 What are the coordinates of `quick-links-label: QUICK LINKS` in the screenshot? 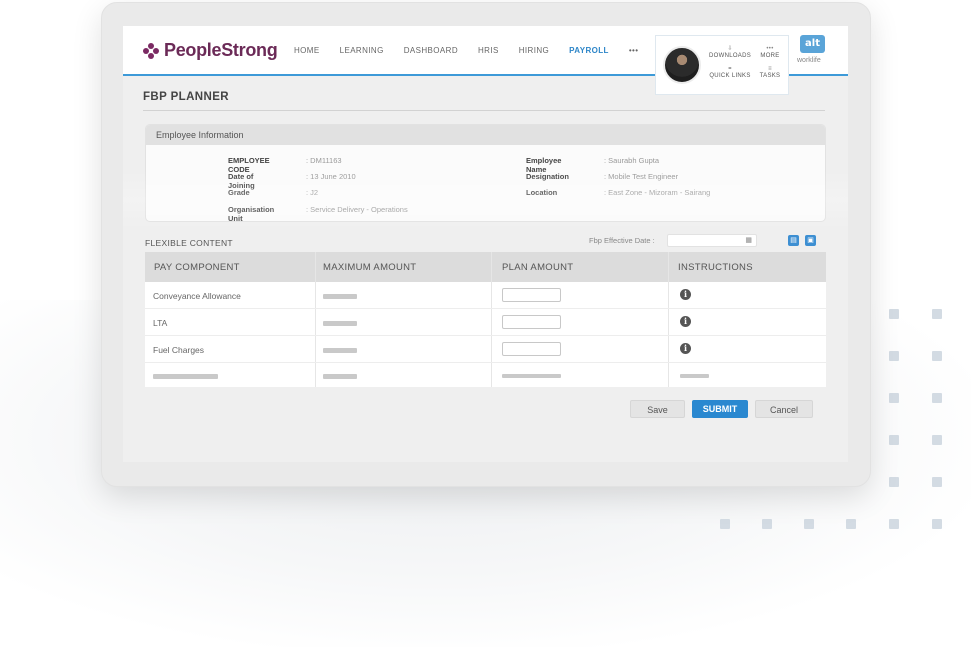 It's located at (730, 76).